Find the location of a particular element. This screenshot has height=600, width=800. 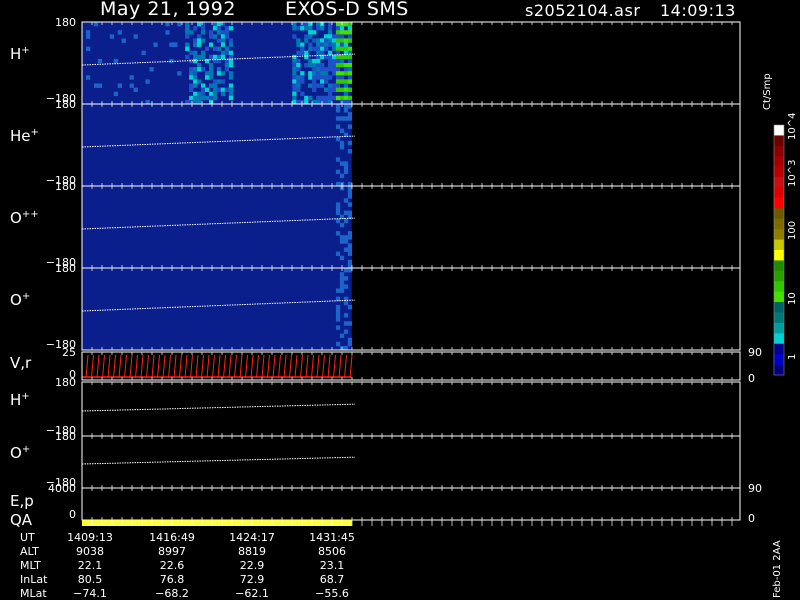

ion-name: He is located at coordinates (20, 136).